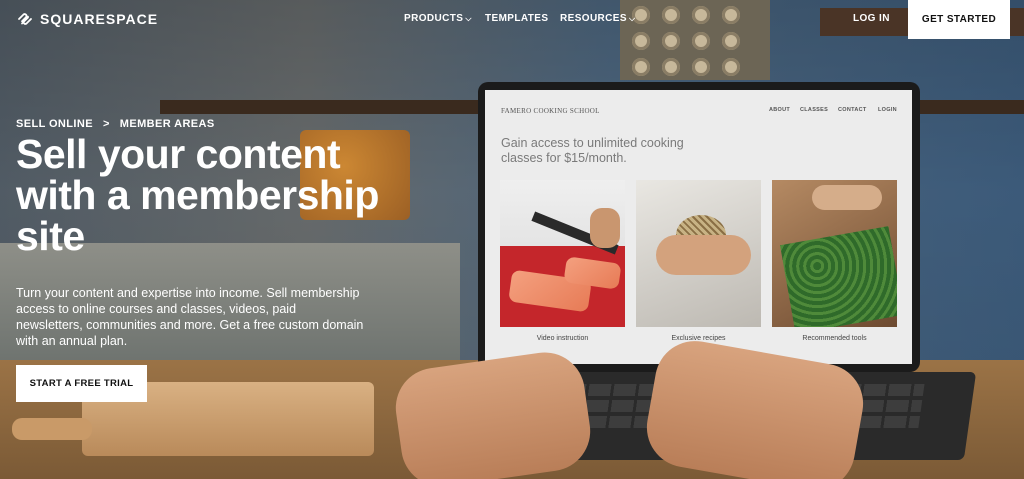 The image size is (1024, 479). Describe the element at coordinates (52, 429) in the screenshot. I see `cutting-board-handle` at that location.